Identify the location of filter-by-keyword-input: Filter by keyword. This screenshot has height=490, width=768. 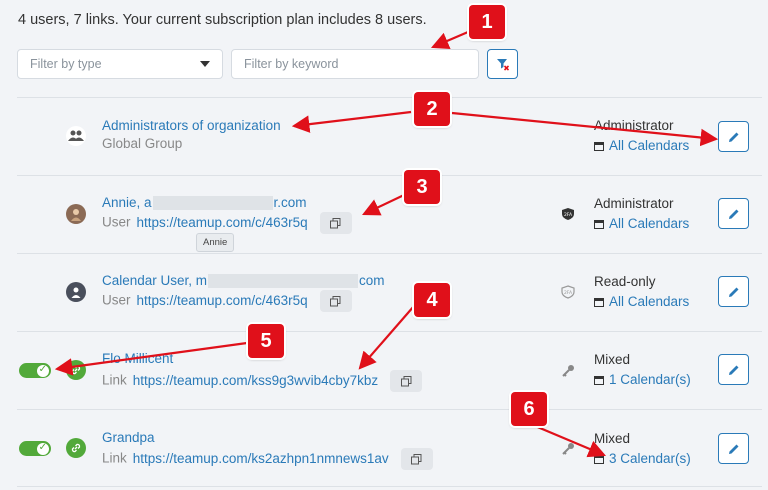
(355, 64).